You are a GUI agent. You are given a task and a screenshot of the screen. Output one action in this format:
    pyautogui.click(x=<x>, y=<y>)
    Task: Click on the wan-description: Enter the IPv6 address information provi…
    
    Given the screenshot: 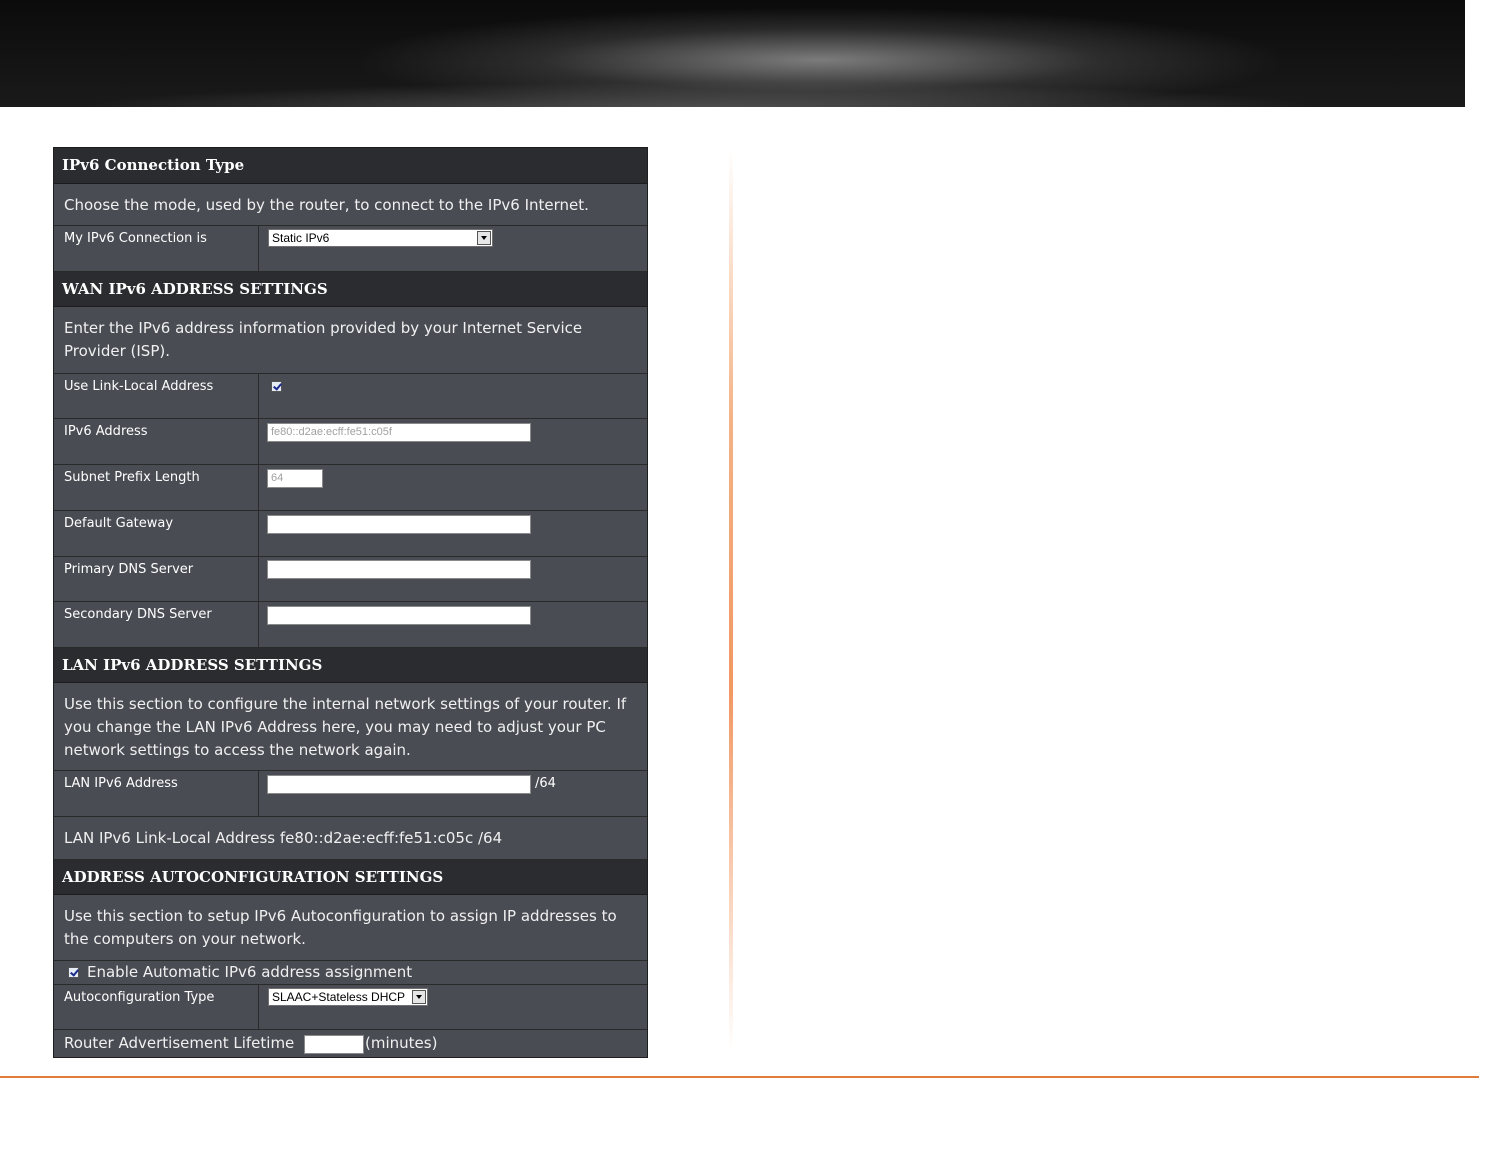 What is the action you would take?
    pyautogui.click(x=350, y=340)
    